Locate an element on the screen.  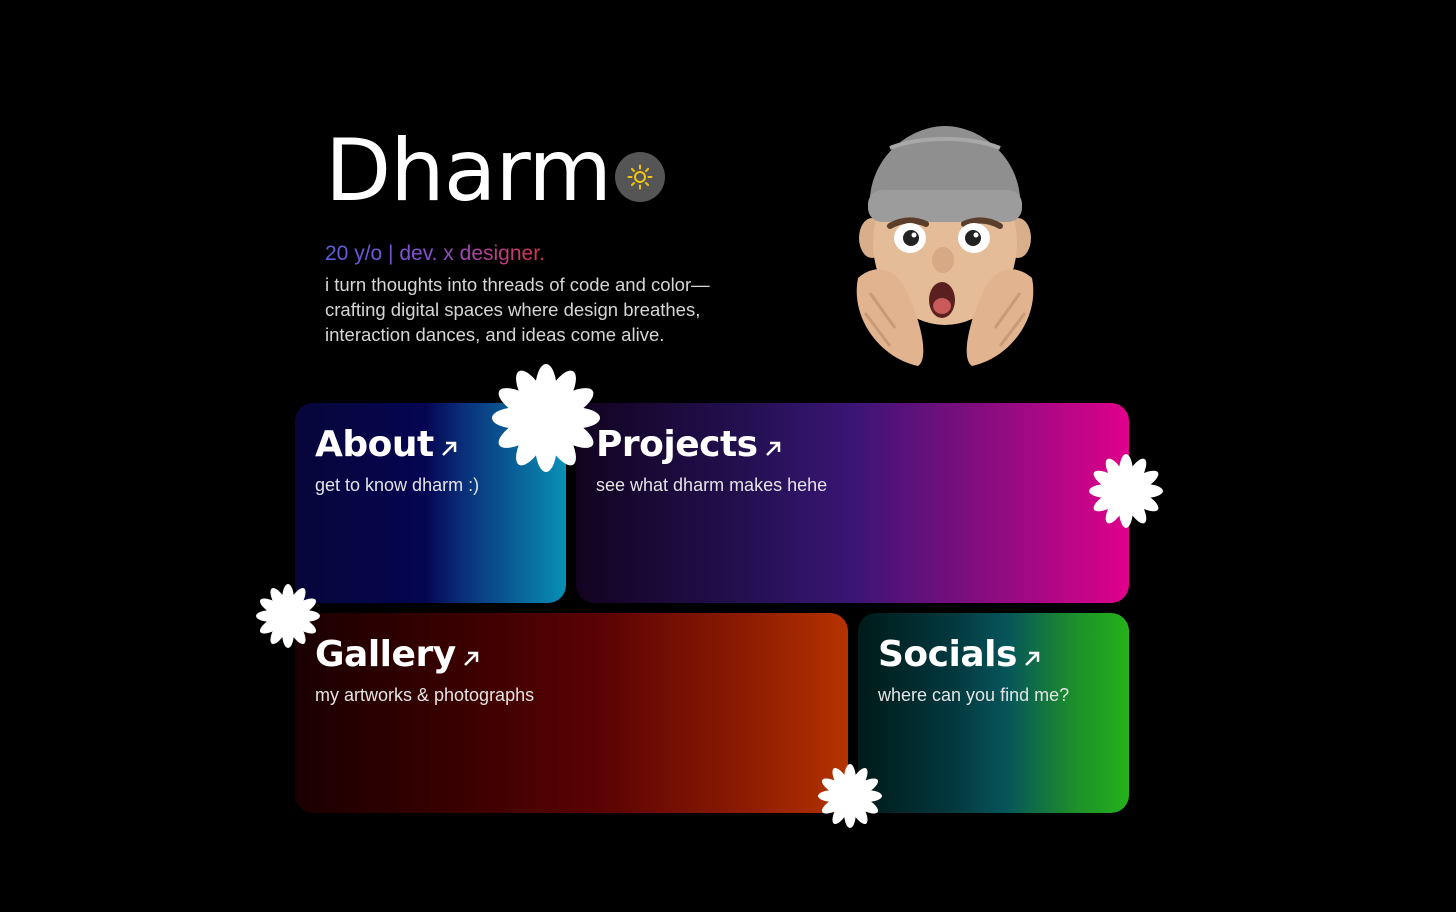
about-card-label: About is located at coordinates (374, 444).